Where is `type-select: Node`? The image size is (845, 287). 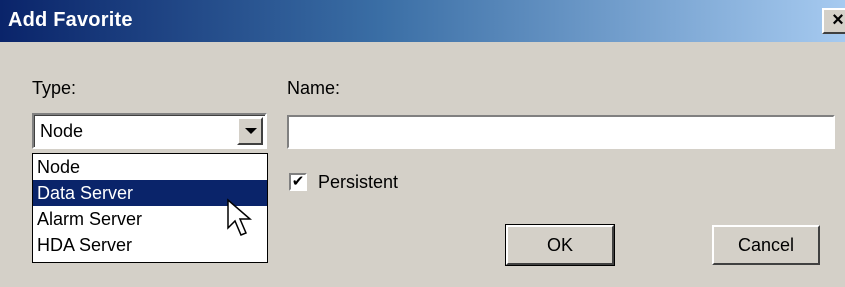
type-select: Node is located at coordinates (149, 131).